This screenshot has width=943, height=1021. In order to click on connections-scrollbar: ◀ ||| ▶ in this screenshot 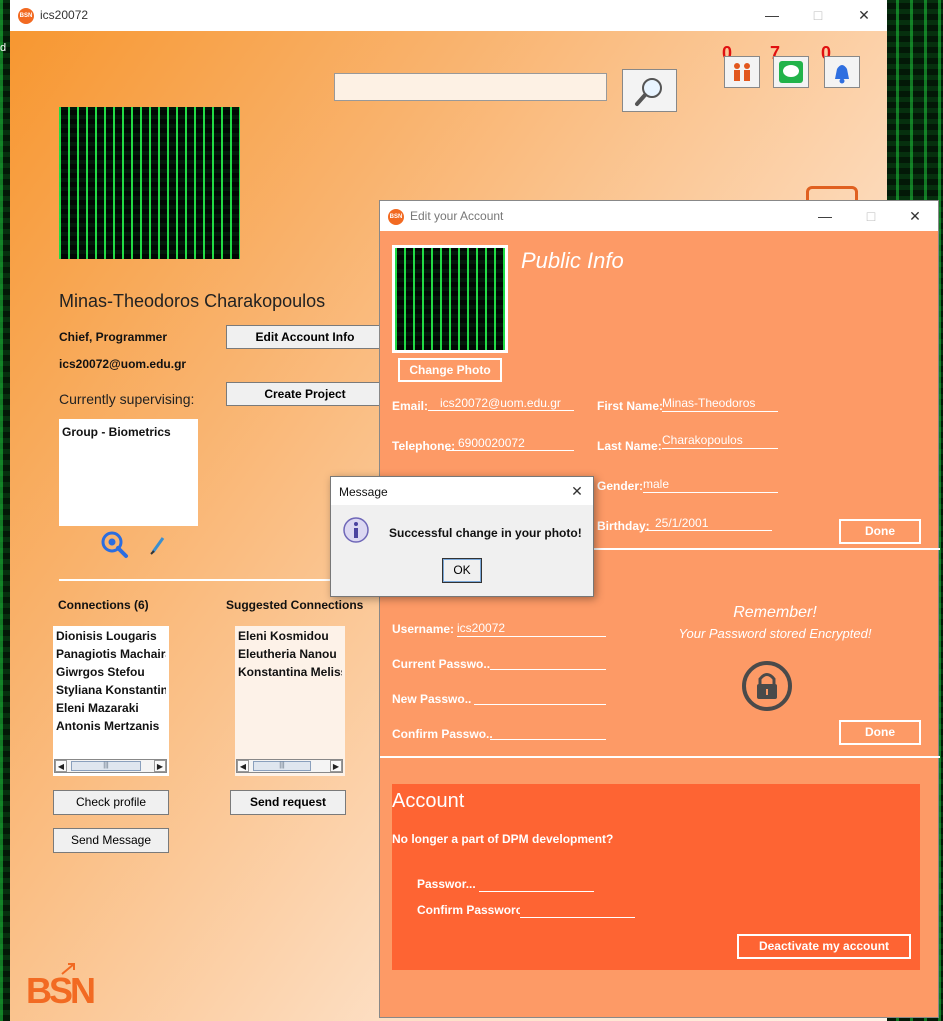, I will do `click(110, 766)`.